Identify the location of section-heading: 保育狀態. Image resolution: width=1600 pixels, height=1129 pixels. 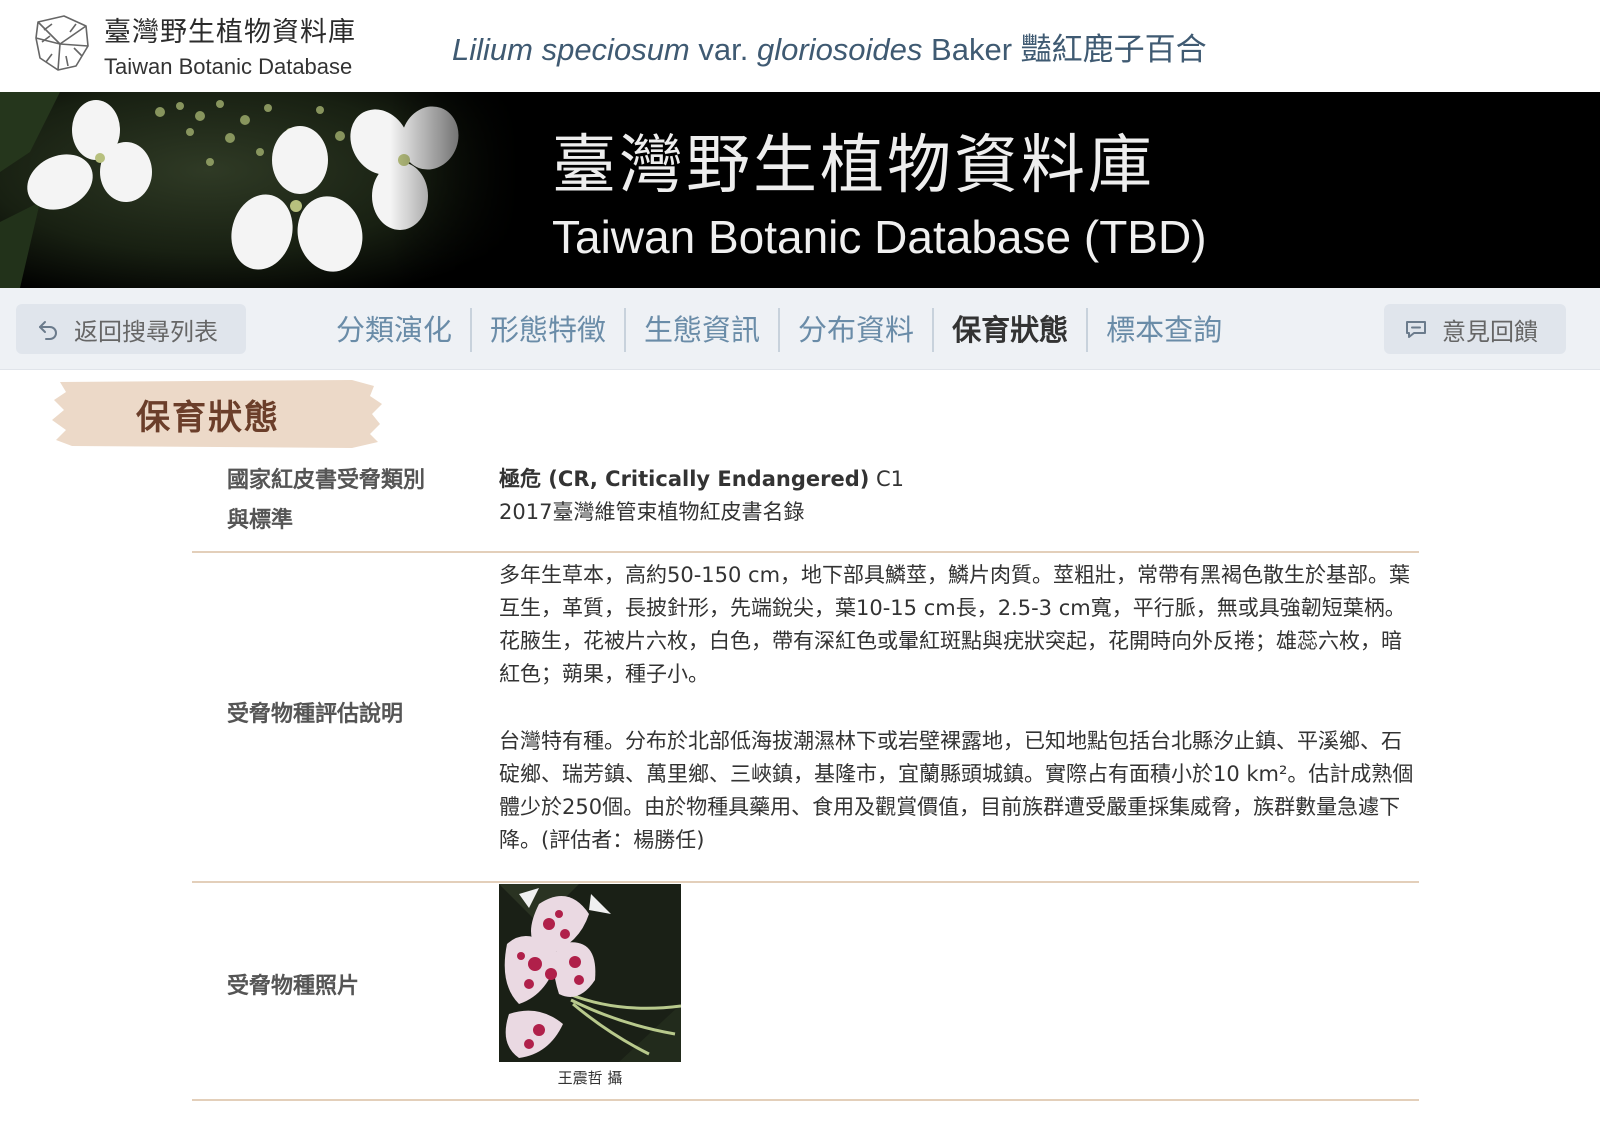
(219, 414).